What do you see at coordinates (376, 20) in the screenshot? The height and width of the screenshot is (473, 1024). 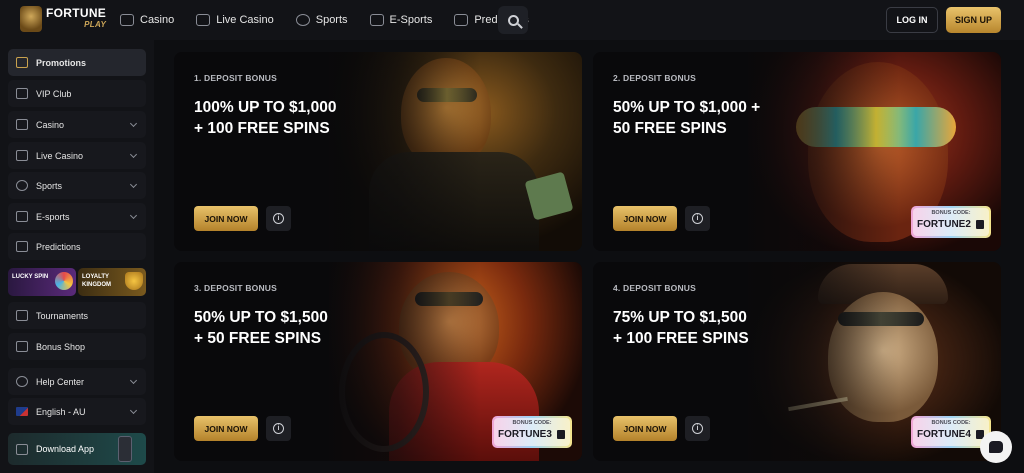 I see `gamepad-icon` at bounding box center [376, 20].